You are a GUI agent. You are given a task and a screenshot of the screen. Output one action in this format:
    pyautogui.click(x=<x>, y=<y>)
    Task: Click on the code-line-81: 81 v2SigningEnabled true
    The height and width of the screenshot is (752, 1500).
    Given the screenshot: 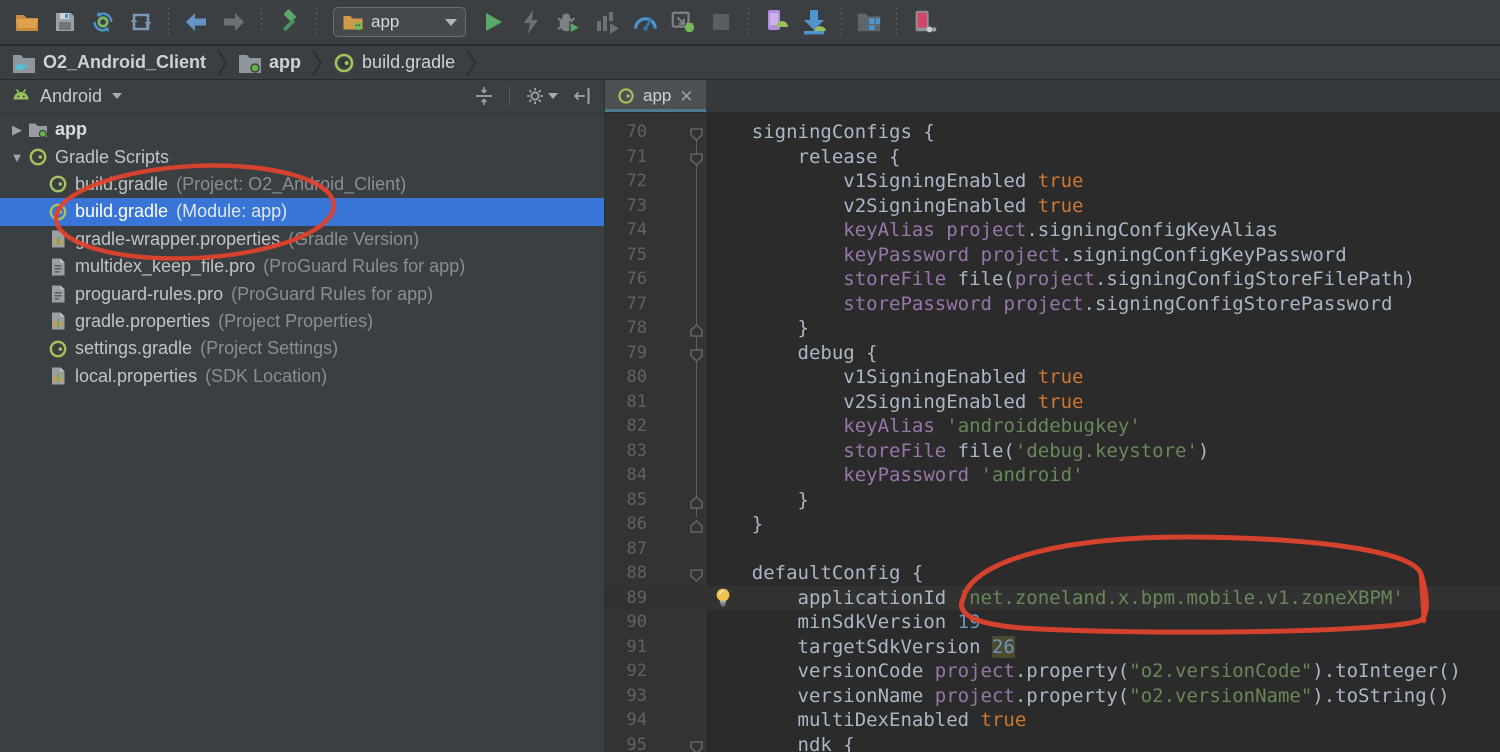 What is the action you would take?
    pyautogui.click(x=1052, y=402)
    